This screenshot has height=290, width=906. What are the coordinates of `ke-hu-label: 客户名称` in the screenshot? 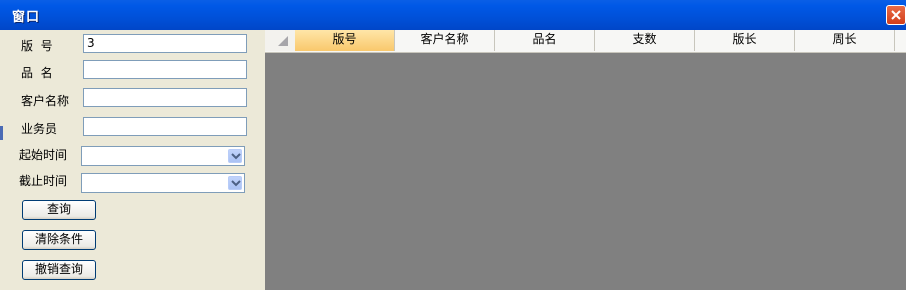 It's located at (45, 101).